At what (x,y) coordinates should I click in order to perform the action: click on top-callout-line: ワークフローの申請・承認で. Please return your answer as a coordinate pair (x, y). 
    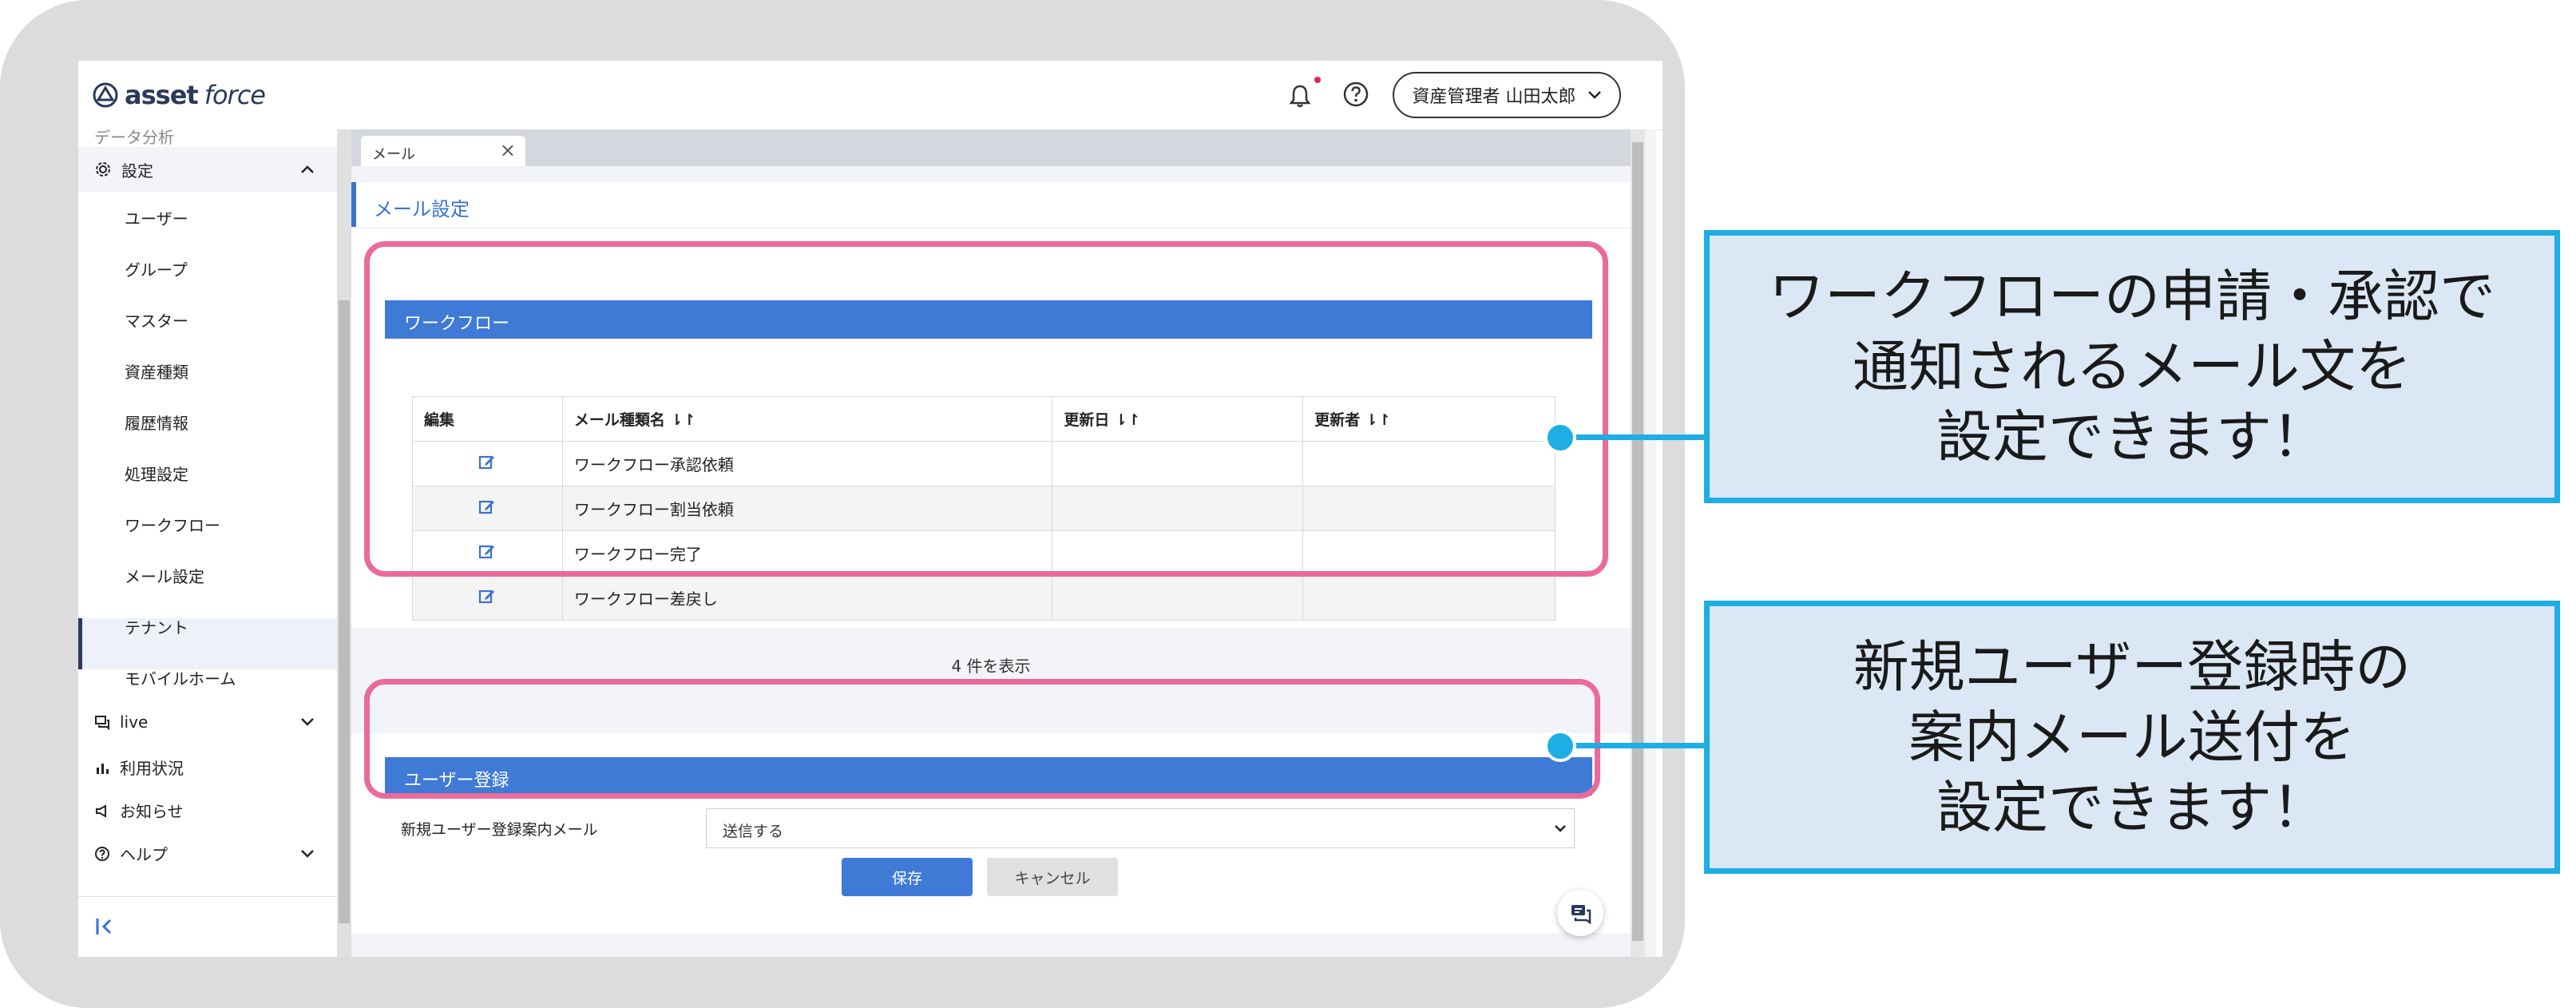
    Looking at the image, I should click on (2132, 296).